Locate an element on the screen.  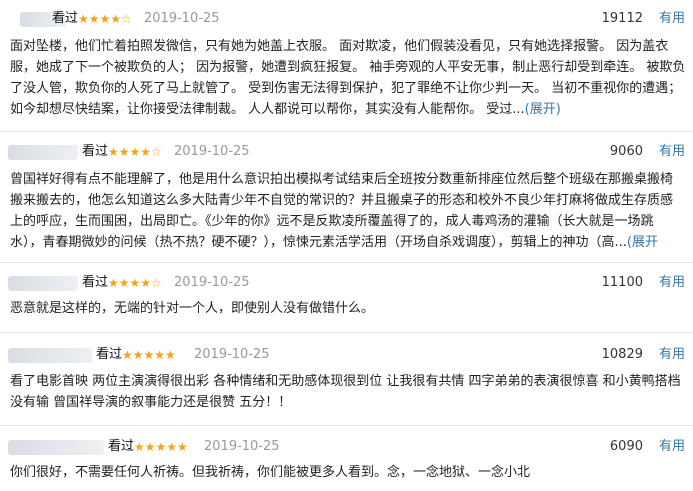
useful-count: 9060 is located at coordinates (626, 151).